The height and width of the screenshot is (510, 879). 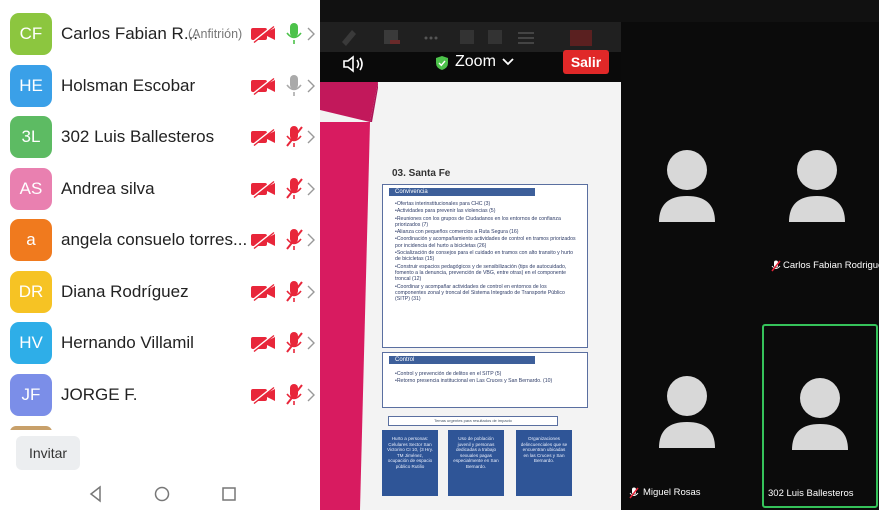 I want to click on avatar: AS, so click(x=31, y=188).